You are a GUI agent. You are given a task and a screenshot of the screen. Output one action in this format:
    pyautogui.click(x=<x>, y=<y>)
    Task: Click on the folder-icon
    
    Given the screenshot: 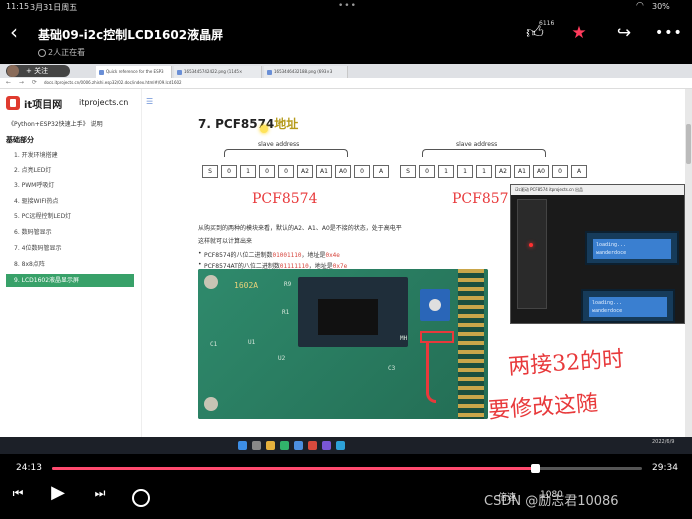 What is the action you would take?
    pyautogui.click(x=270, y=445)
    